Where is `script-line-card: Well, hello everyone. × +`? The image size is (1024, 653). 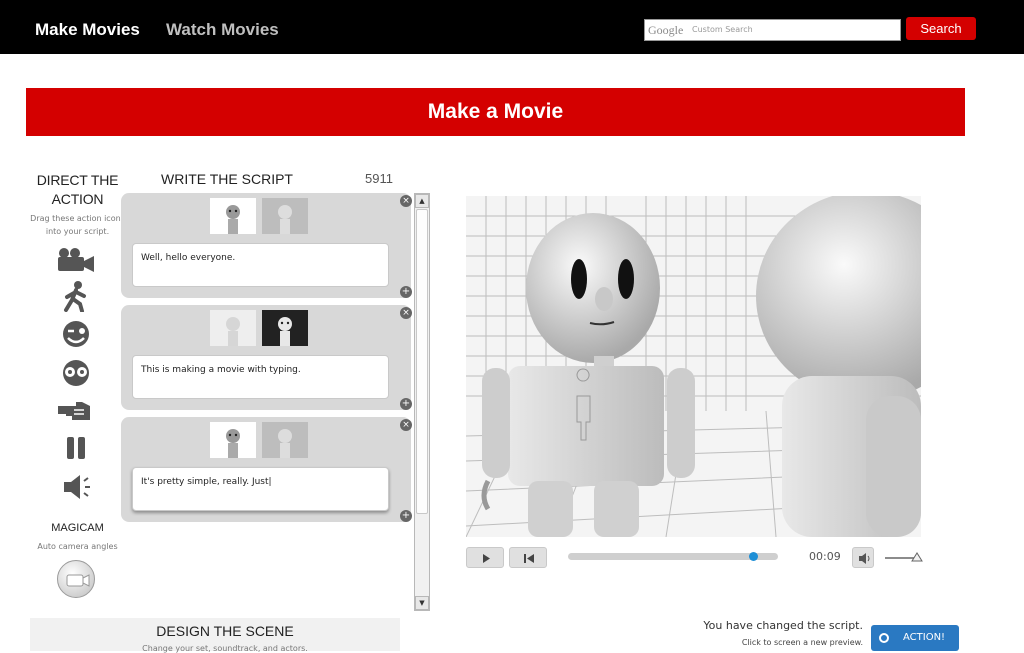
script-line-card: Well, hello everyone. × + is located at coordinates (266, 245).